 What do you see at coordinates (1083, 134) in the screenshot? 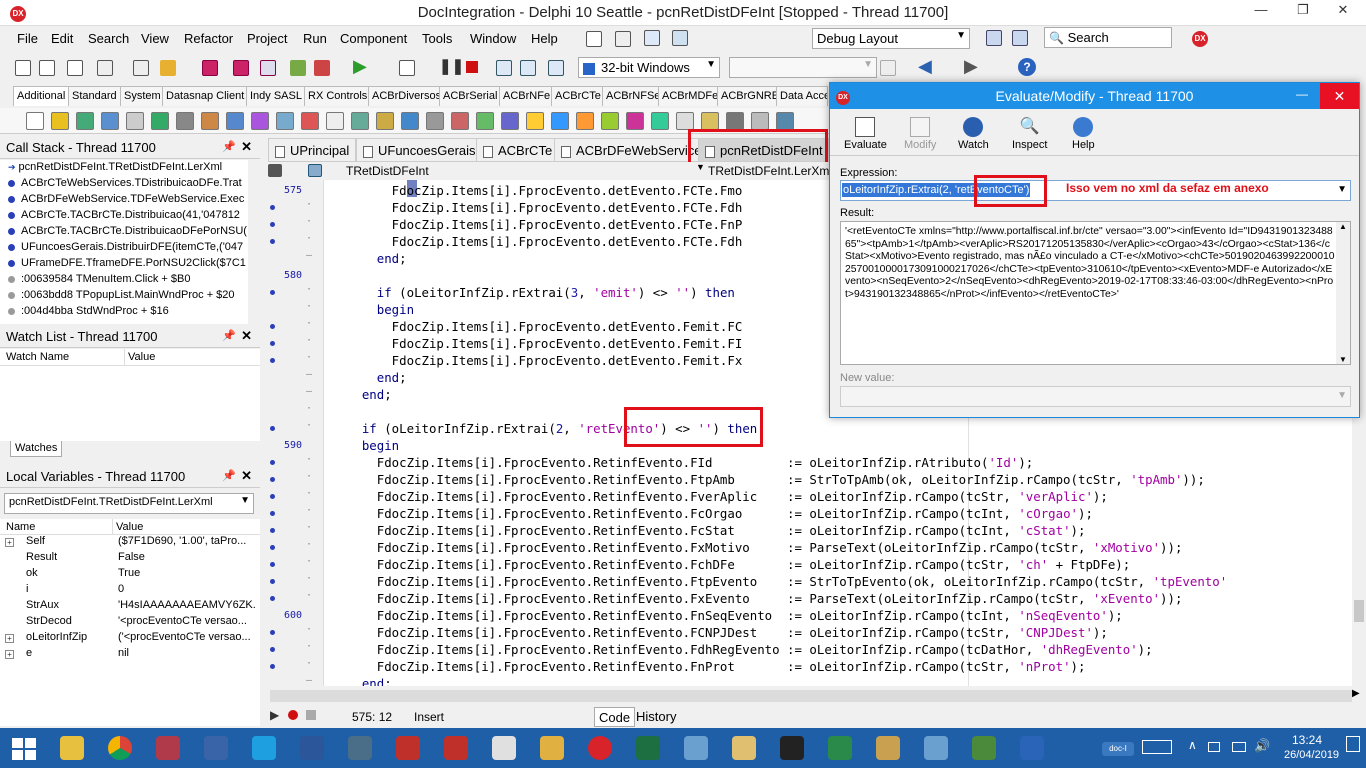
I see `help-button: Help` at bounding box center [1083, 134].